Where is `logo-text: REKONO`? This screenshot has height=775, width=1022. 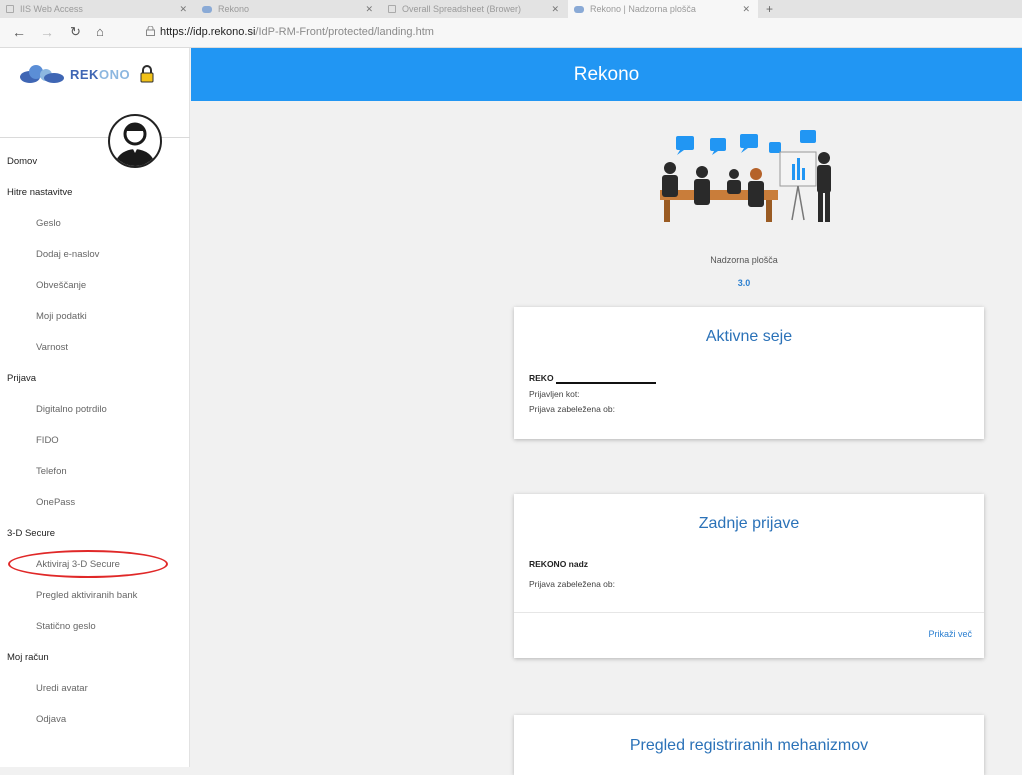
logo-text: REKONO is located at coordinates (100, 74).